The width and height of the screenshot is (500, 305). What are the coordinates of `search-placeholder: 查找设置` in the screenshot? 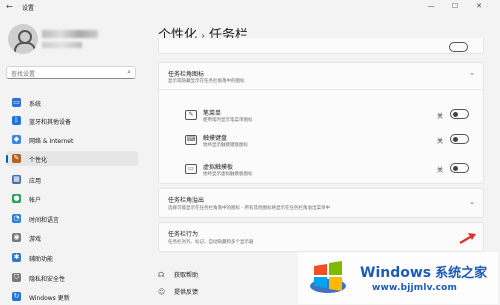 It's located at (23, 74).